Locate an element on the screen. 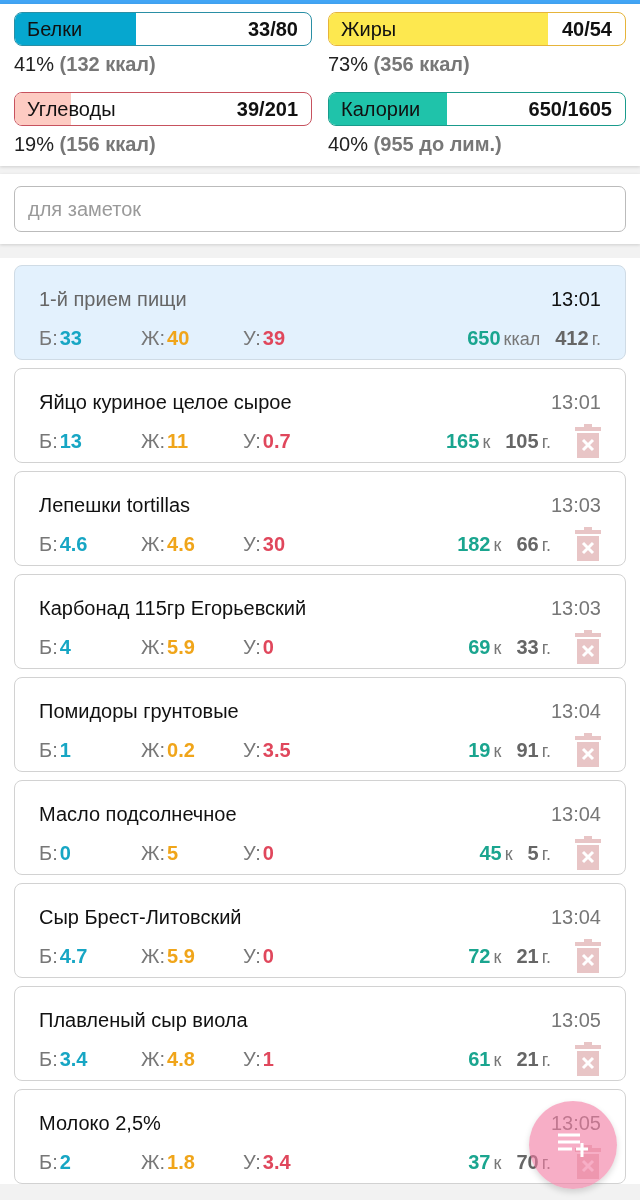  food-card: Помидоры грунтовые 13:04 Б:1 Ж:0.2 У:3.5 19 к 91 г. is located at coordinates (320, 724).